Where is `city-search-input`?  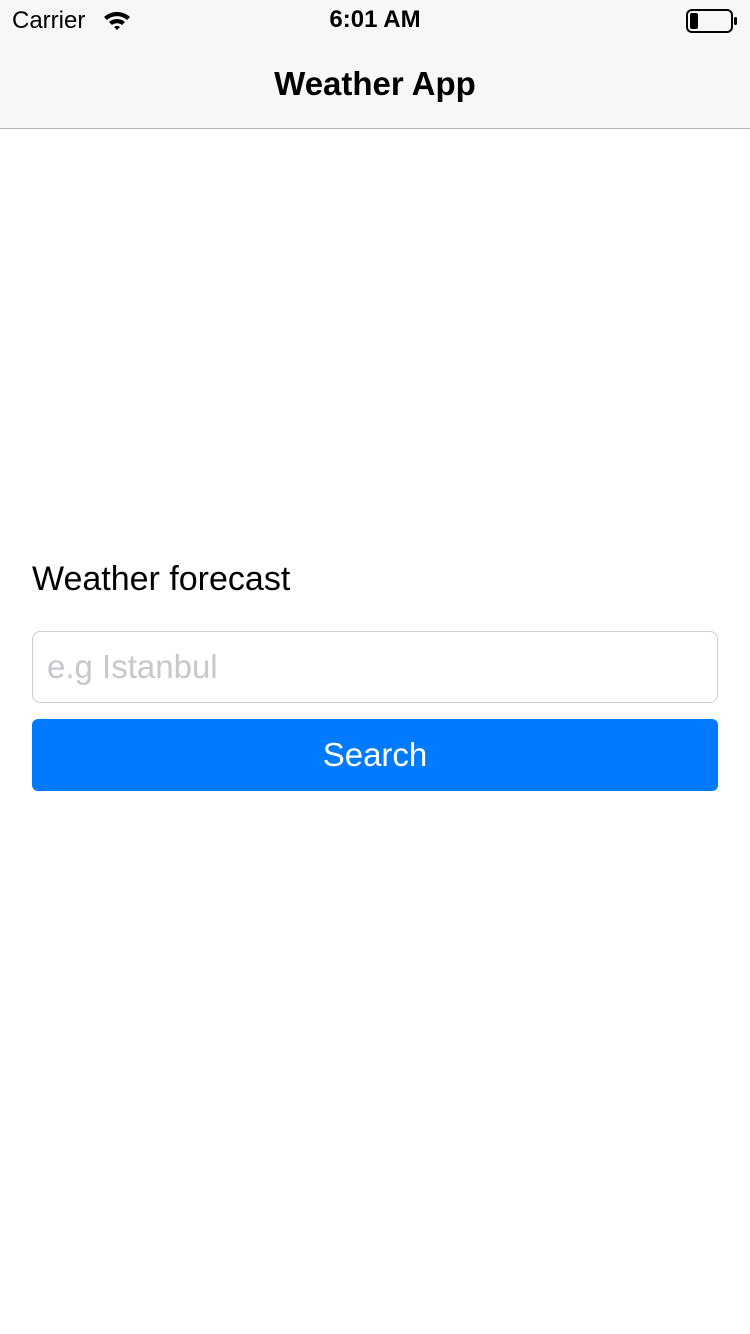
city-search-input is located at coordinates (375, 667).